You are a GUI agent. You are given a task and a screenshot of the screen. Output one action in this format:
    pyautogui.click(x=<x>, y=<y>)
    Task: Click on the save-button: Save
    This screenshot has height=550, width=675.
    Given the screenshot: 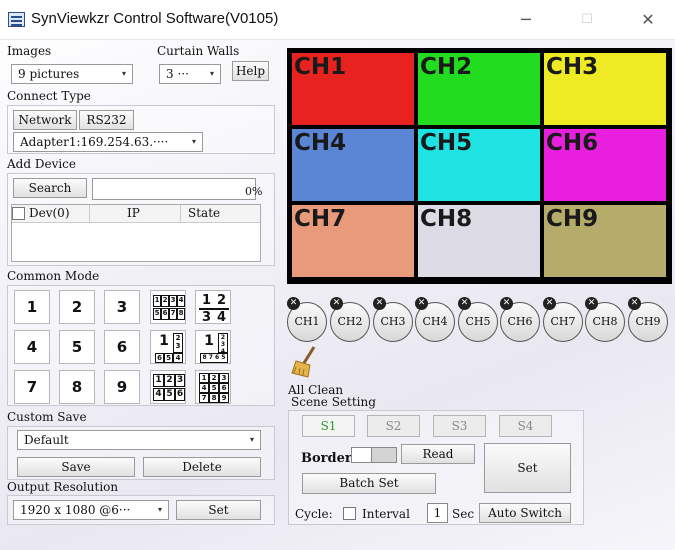 What is the action you would take?
    pyautogui.click(x=76, y=467)
    